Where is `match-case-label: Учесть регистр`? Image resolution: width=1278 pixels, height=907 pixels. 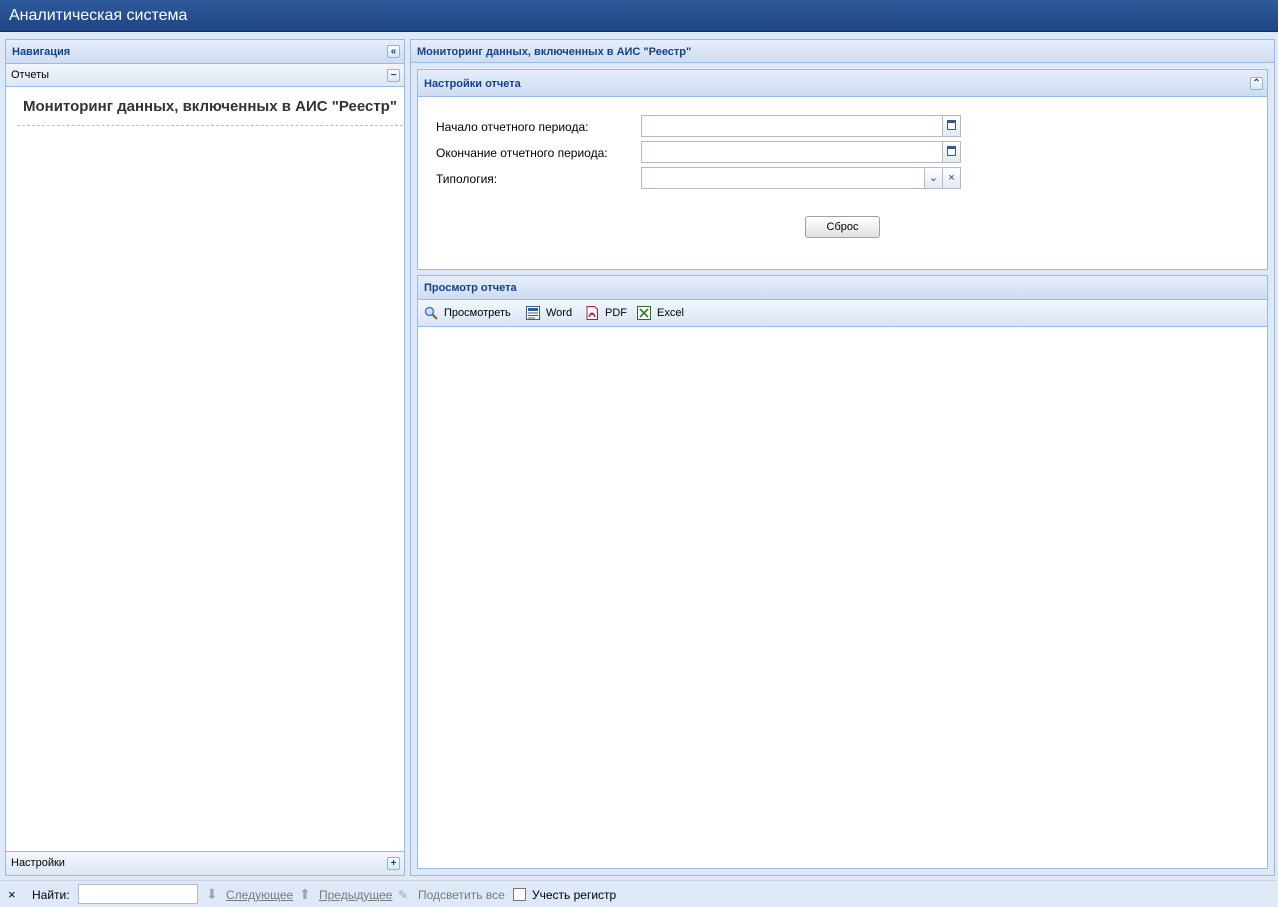 match-case-label: Учесть регистр is located at coordinates (574, 895).